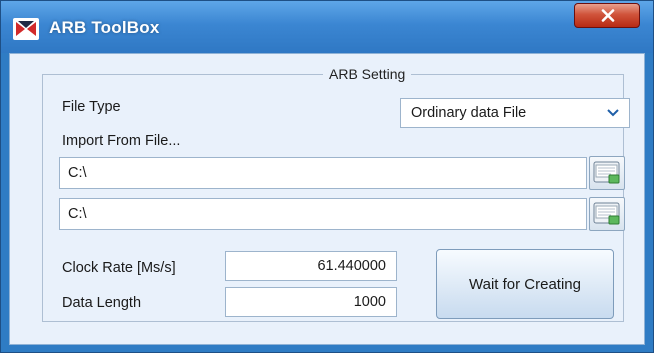 This screenshot has height=353, width=654. What do you see at coordinates (26, 29) in the screenshot?
I see `app-logo-icon` at bounding box center [26, 29].